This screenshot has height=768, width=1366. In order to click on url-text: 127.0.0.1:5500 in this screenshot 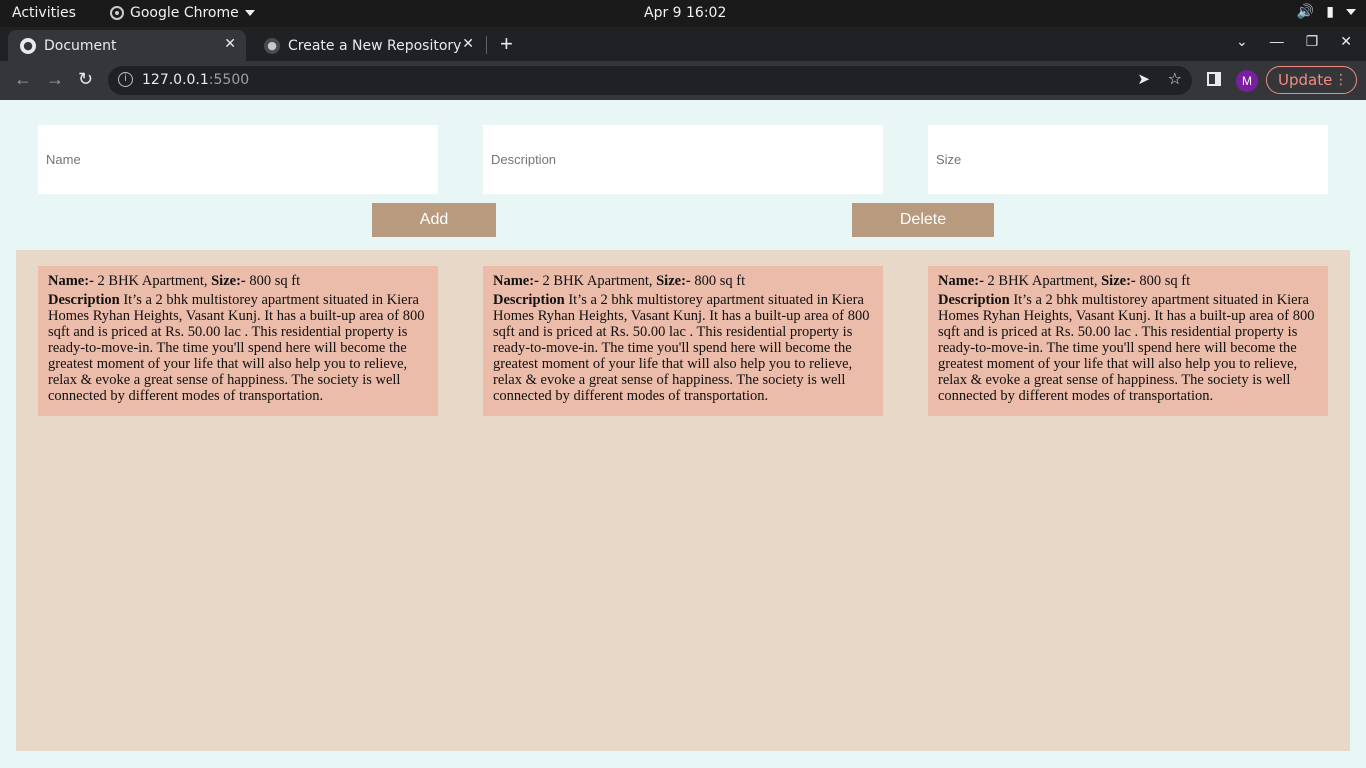, I will do `click(196, 80)`.